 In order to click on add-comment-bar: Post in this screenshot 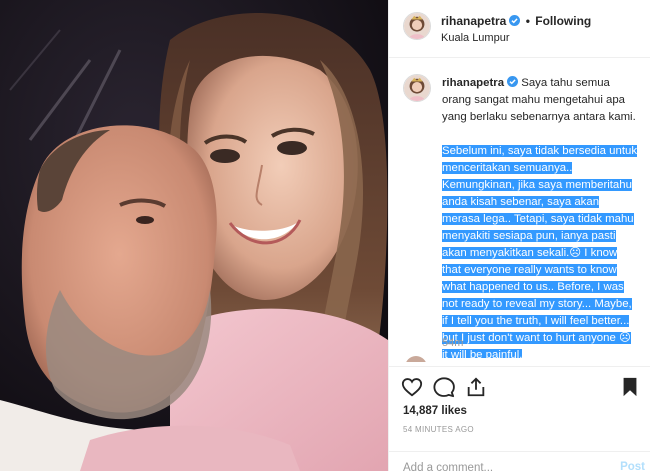, I will do `click(519, 461)`.